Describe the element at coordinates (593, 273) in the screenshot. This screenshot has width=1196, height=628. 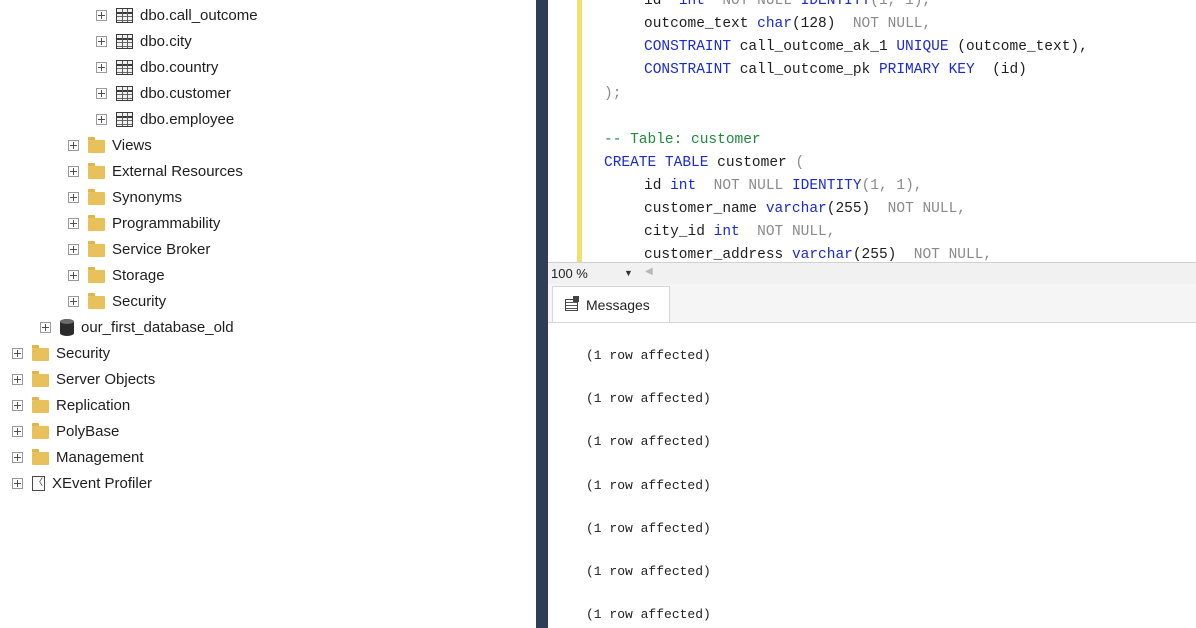
I see `zoom-dropdown: 100 % ▼` at that location.